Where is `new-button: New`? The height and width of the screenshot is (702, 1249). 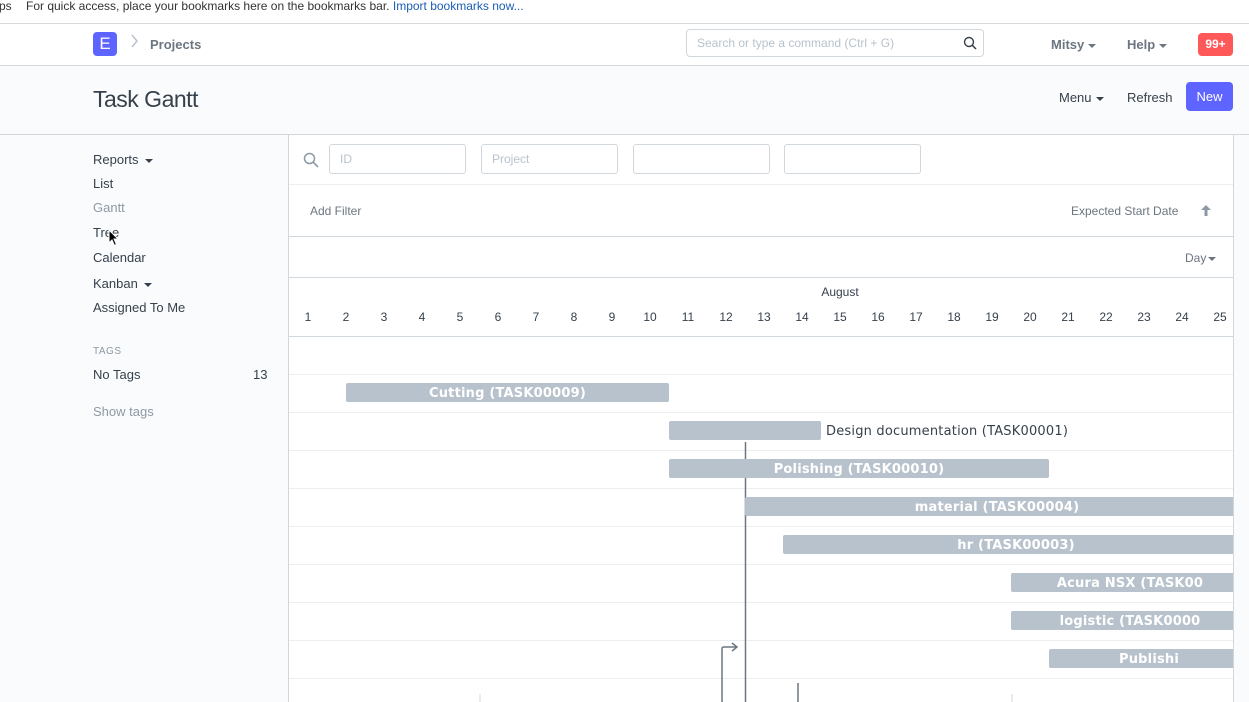 new-button: New is located at coordinates (1209, 96).